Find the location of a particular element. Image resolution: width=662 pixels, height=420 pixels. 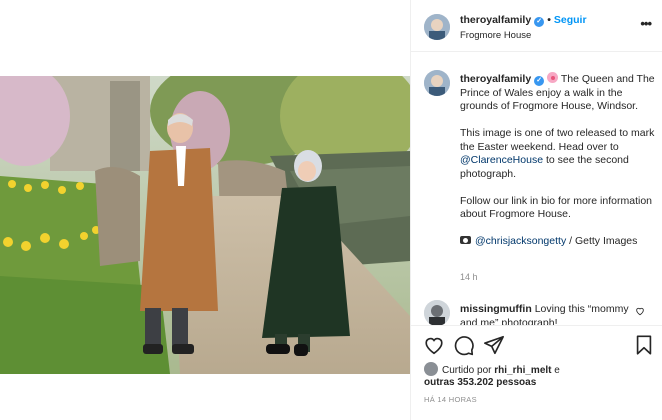

camera-icon is located at coordinates (465, 240).